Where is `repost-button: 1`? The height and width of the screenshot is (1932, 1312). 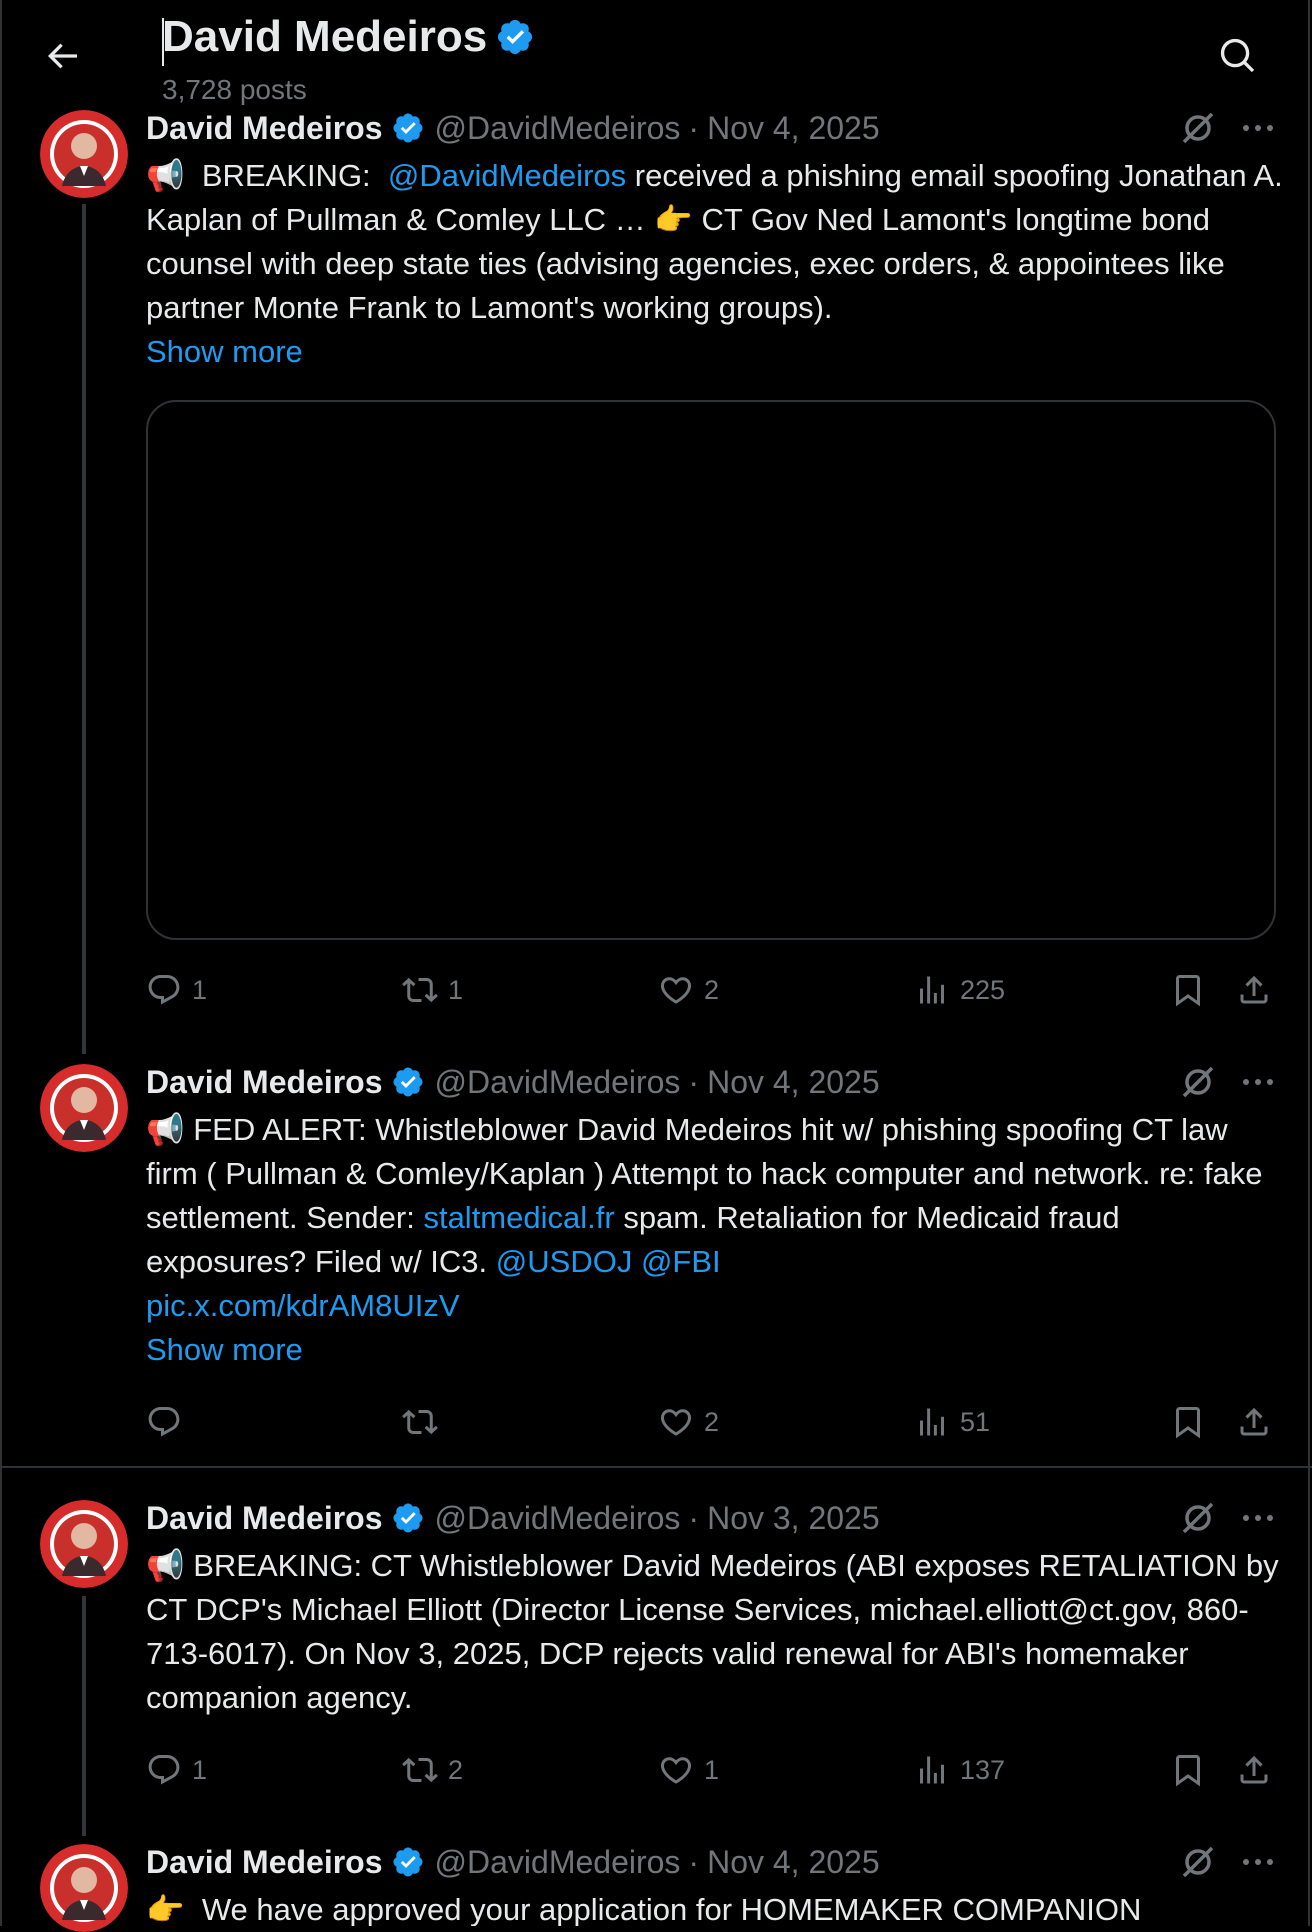 repost-button: 1 is located at coordinates (432, 990).